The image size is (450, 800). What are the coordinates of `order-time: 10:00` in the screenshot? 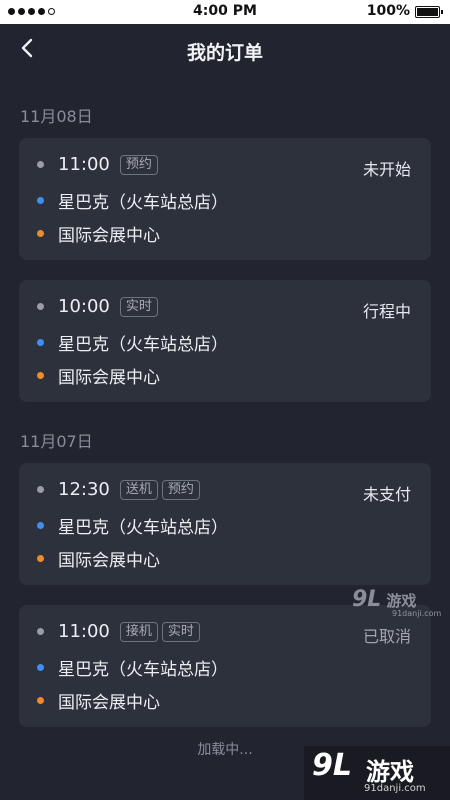 It's located at (84, 306).